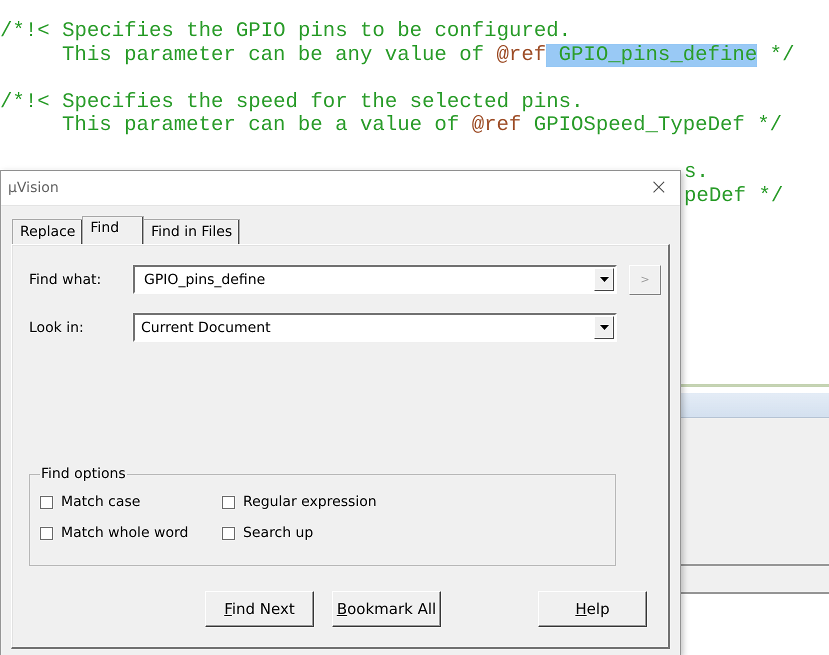  Describe the element at coordinates (33, 188) in the screenshot. I see `window-title: μVision` at that location.